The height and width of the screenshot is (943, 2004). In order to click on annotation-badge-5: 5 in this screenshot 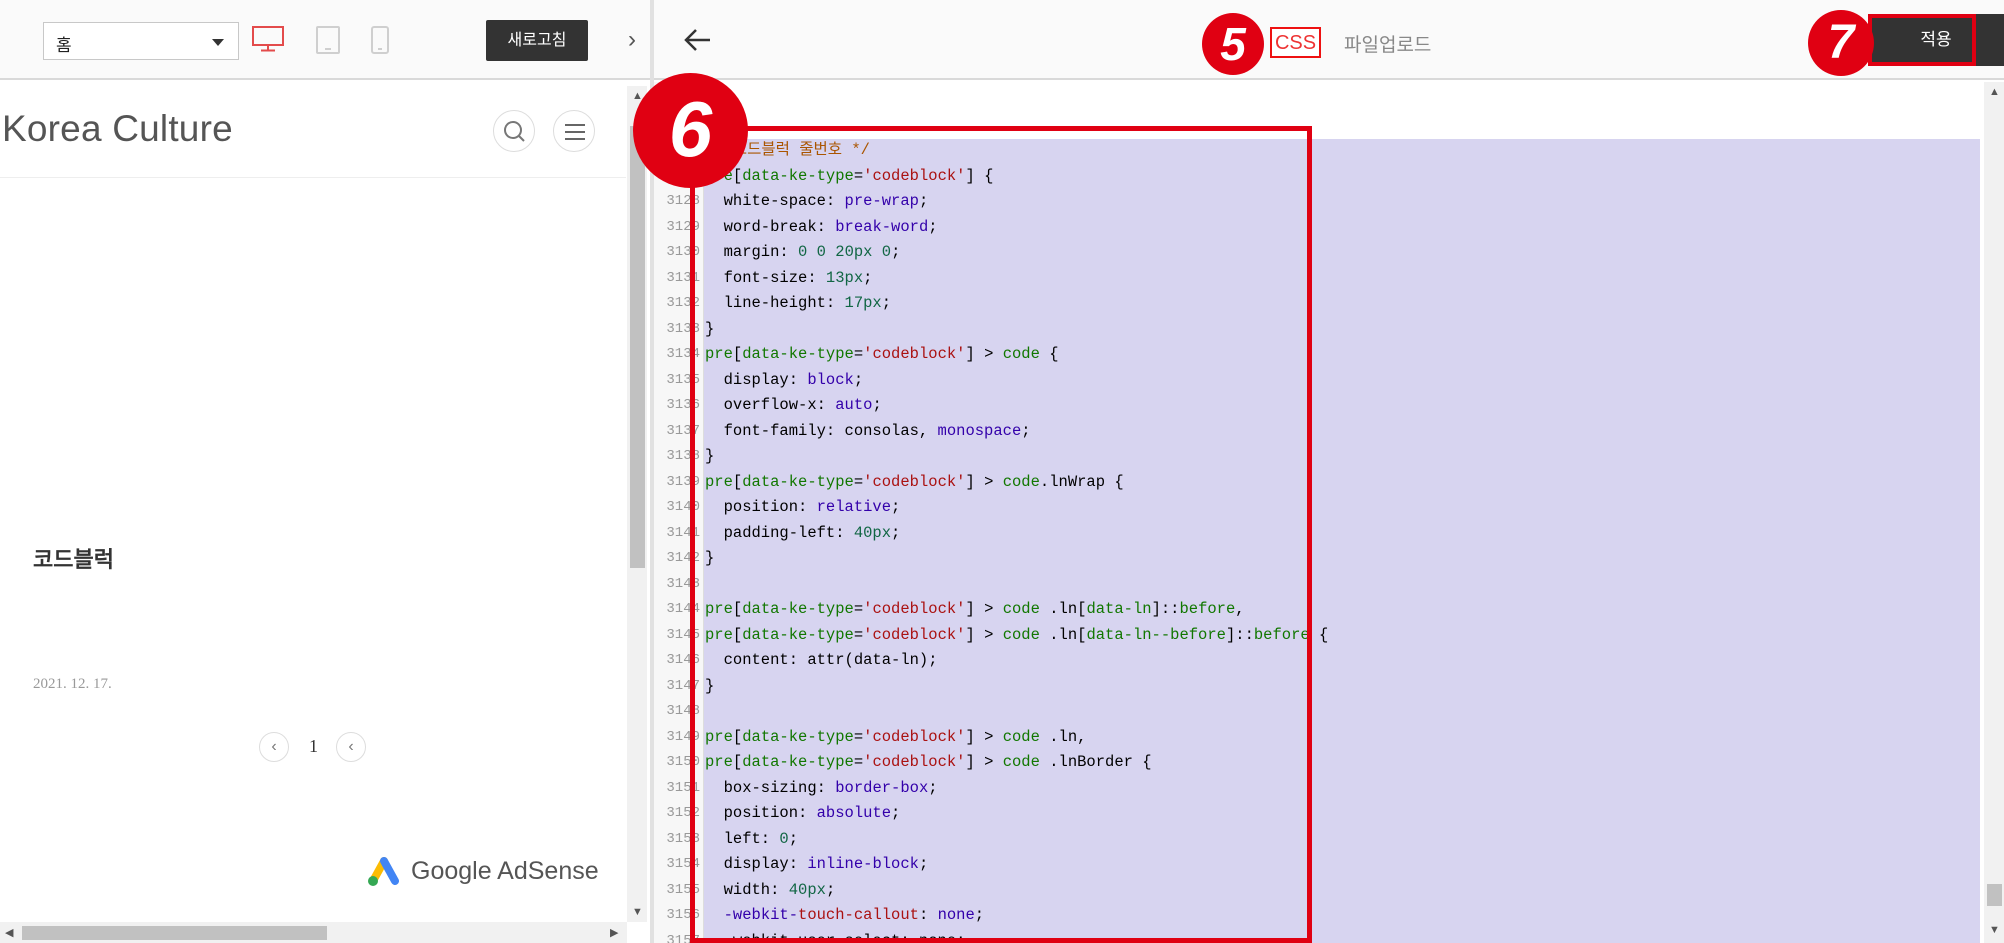, I will do `click(1233, 44)`.